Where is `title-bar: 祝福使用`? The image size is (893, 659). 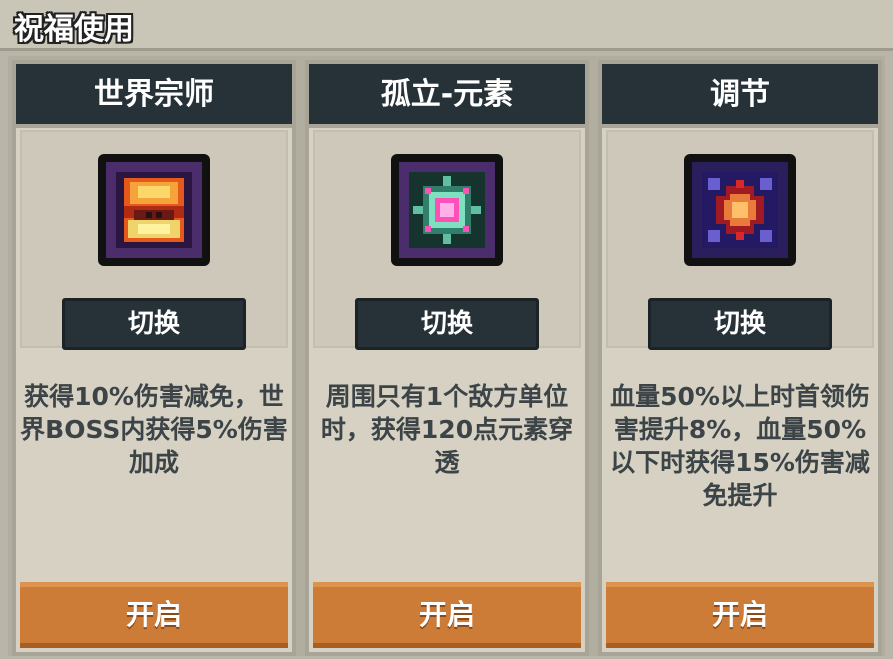 title-bar: 祝福使用 is located at coordinates (446, 25).